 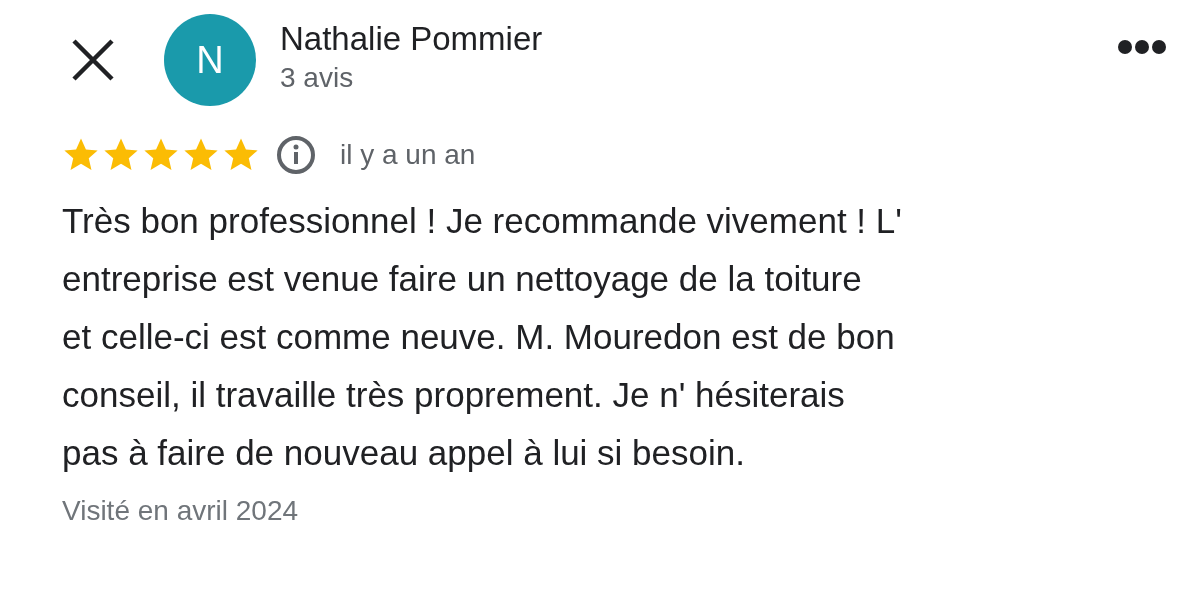 I want to click on reviewer-name: Nathalie Pommier, so click(x=412, y=39).